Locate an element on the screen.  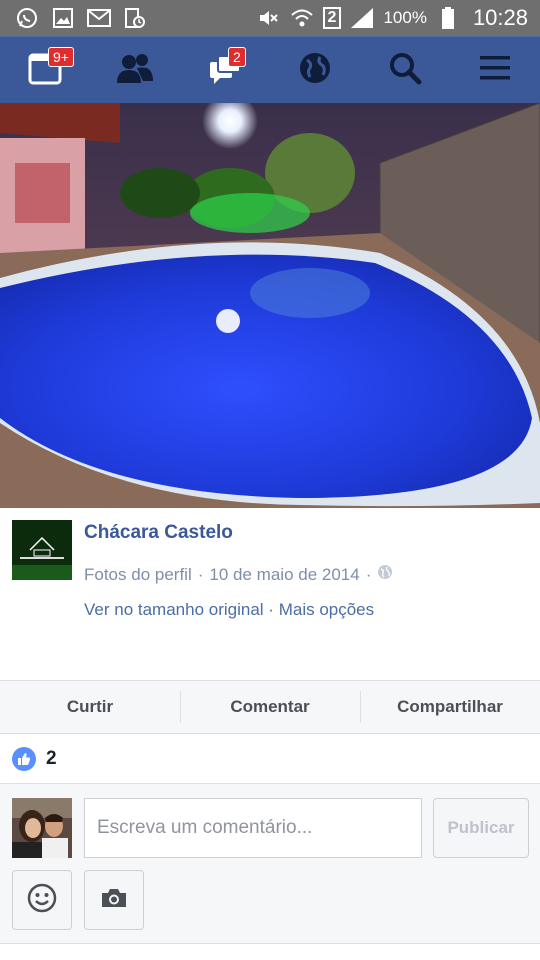
mute-icon is located at coordinates (268, 18).